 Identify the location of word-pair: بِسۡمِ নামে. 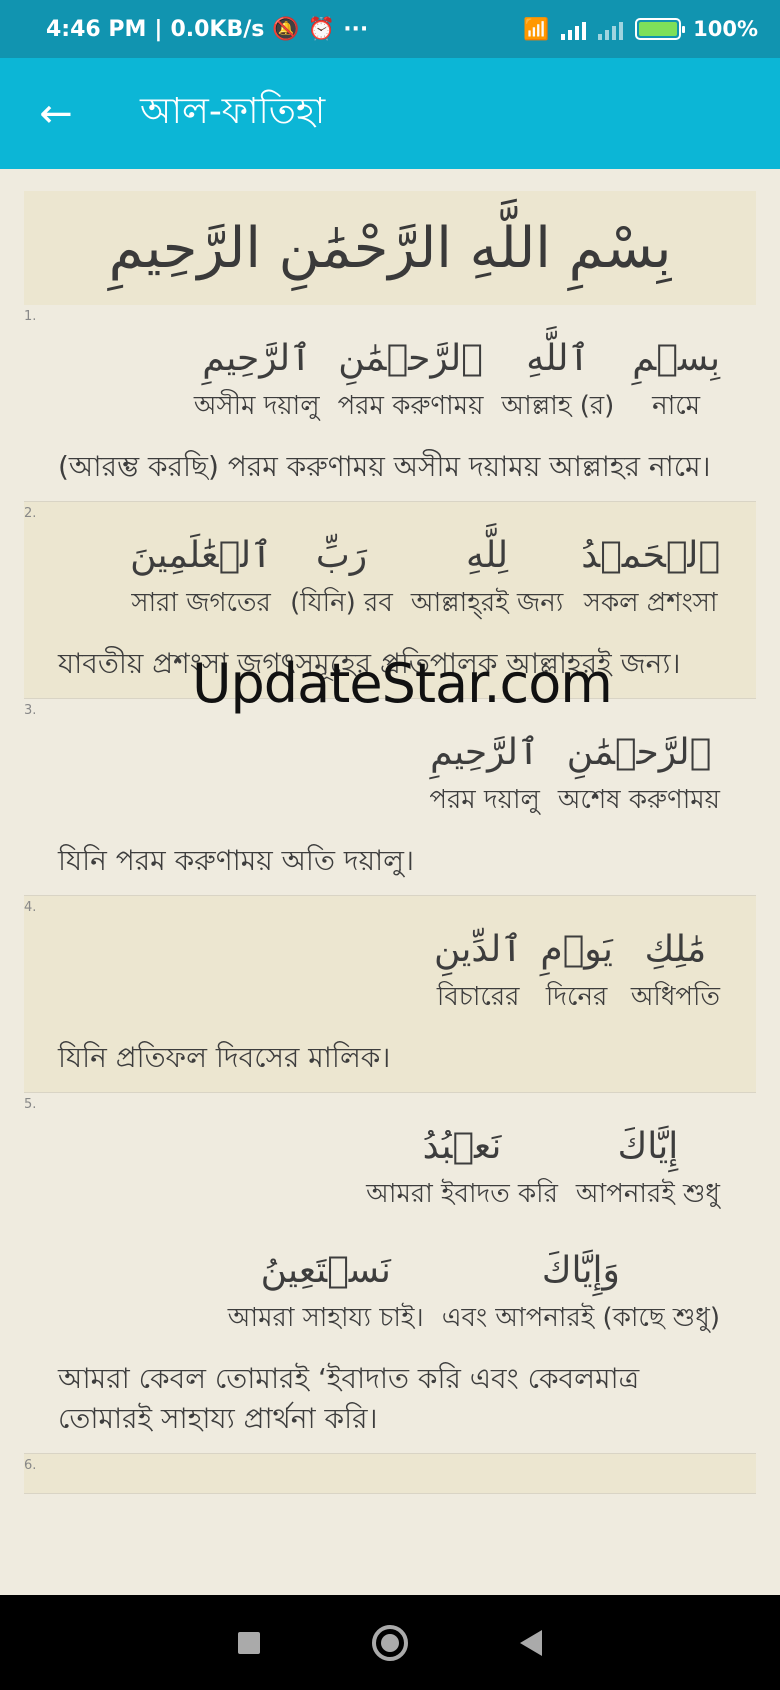
(676, 381).